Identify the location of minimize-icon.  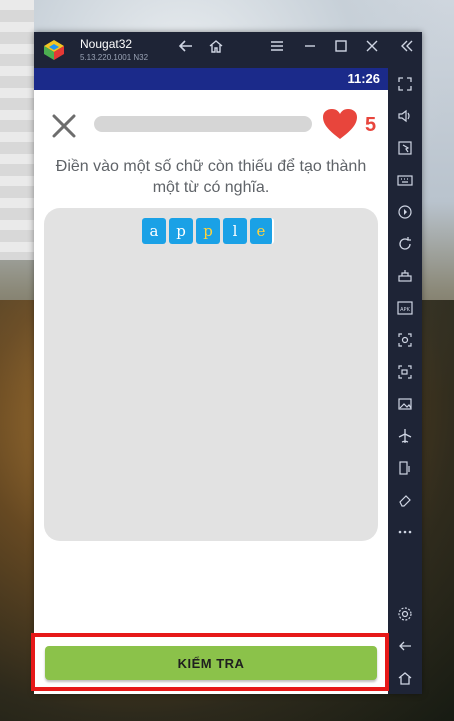
(310, 50).